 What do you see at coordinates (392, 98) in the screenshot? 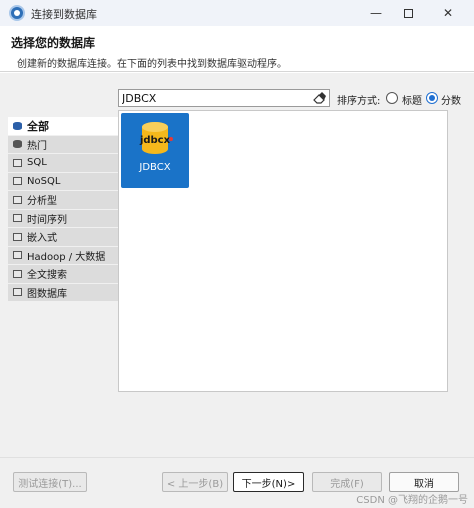
I see `sort-title-radio` at bounding box center [392, 98].